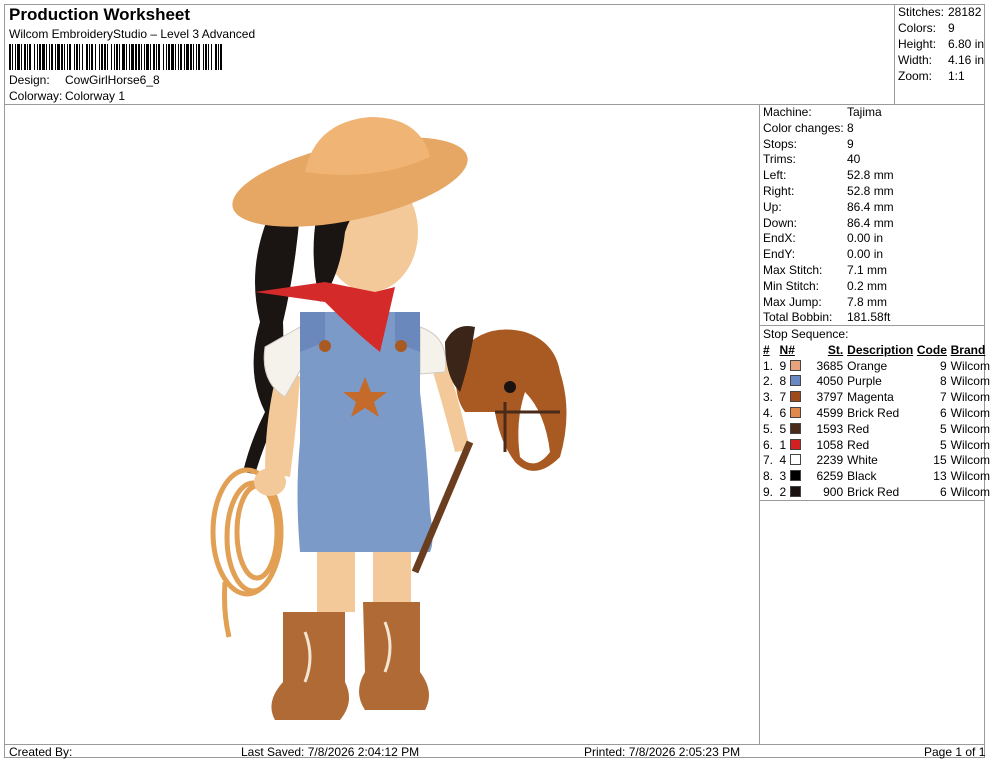 The image size is (990, 762). Describe the element at coordinates (100, 14) in the screenshot. I see `page-title: Production Worksheet` at that location.